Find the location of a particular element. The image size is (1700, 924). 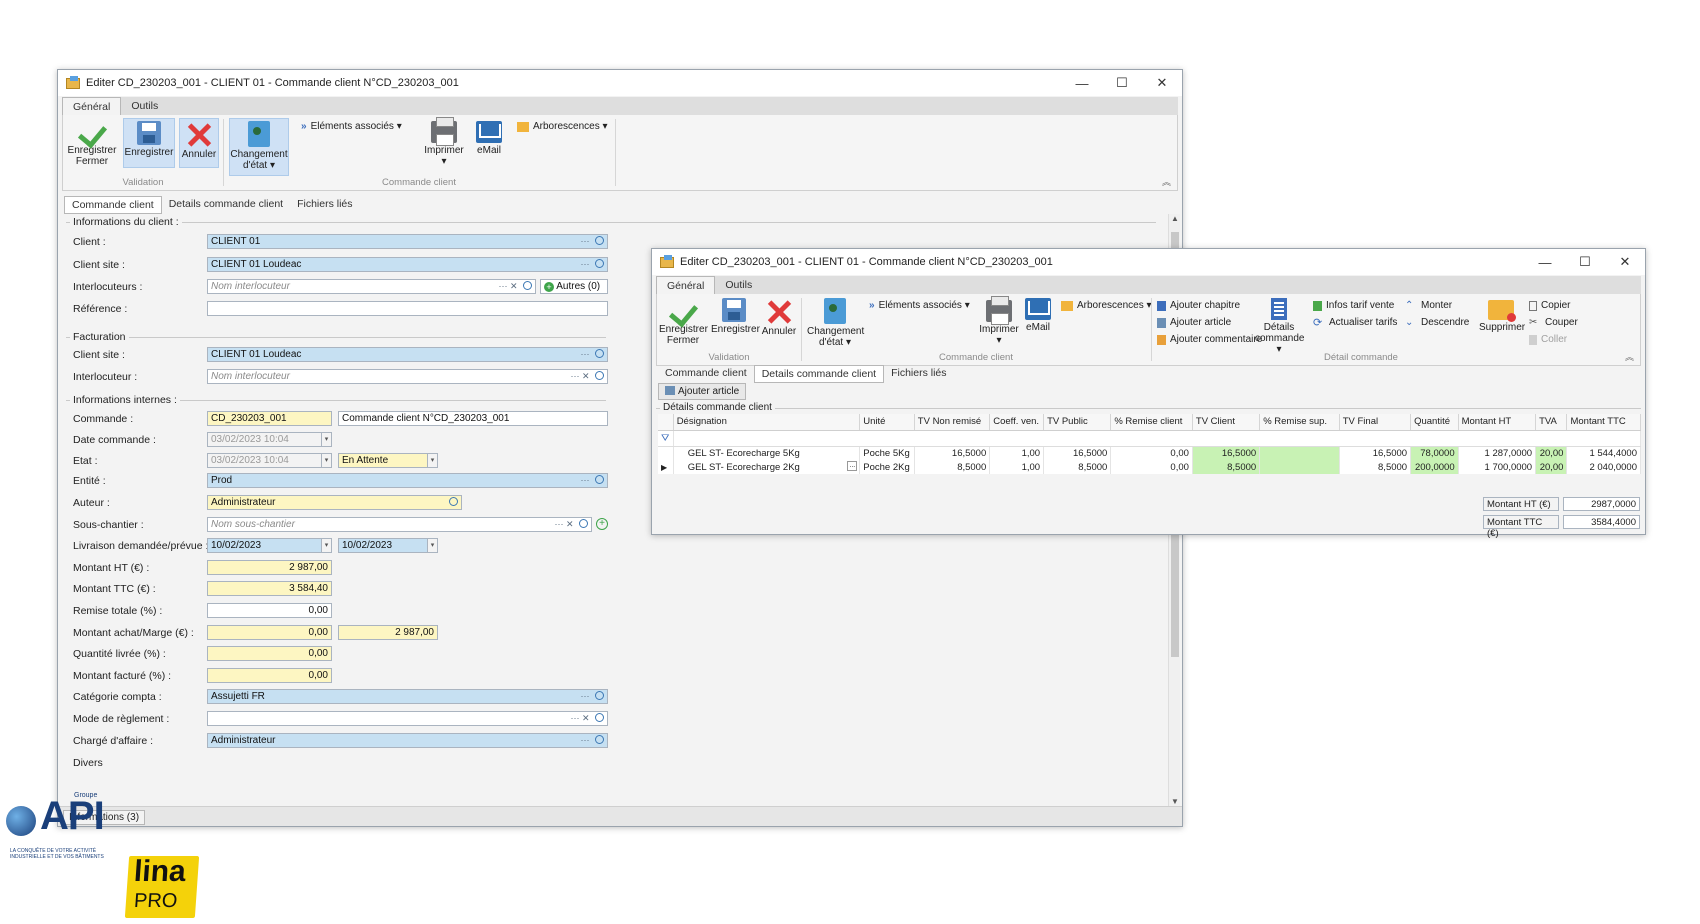

scroll-up-icon: ▲ is located at coordinates (1175, 218).